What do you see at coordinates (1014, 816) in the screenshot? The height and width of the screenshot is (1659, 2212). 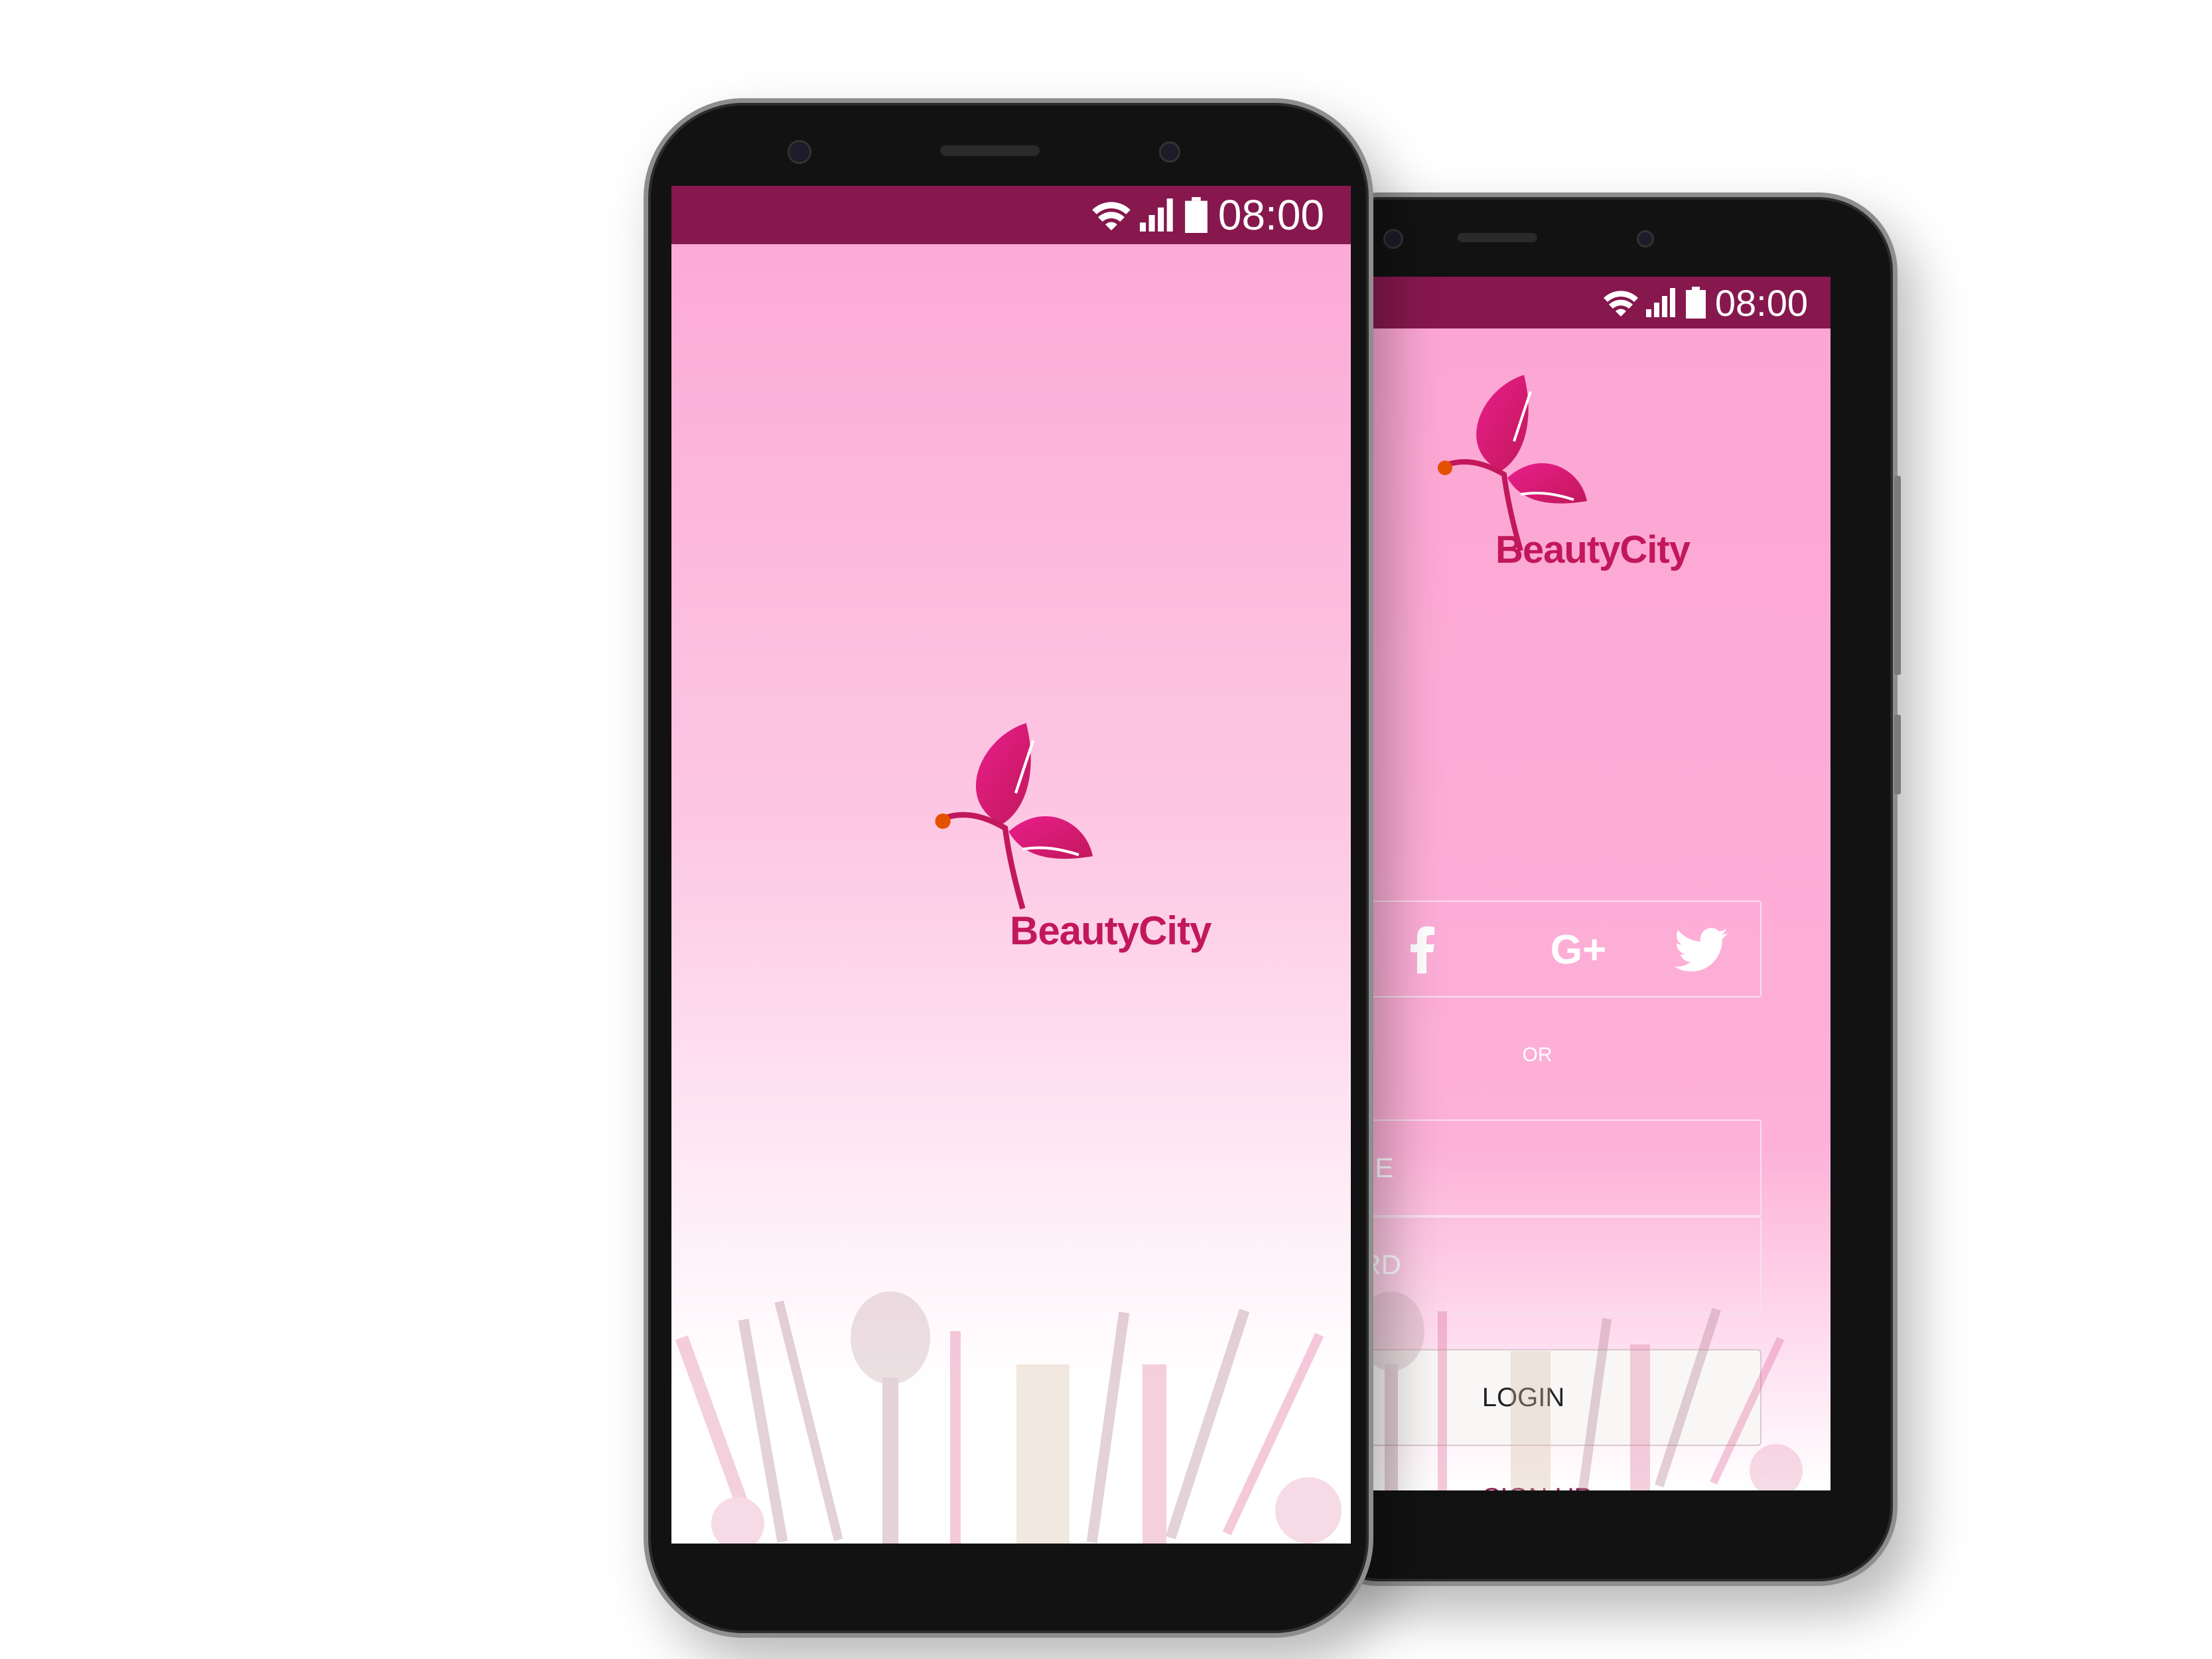 I see `butterfly-logo-icon` at bounding box center [1014, 816].